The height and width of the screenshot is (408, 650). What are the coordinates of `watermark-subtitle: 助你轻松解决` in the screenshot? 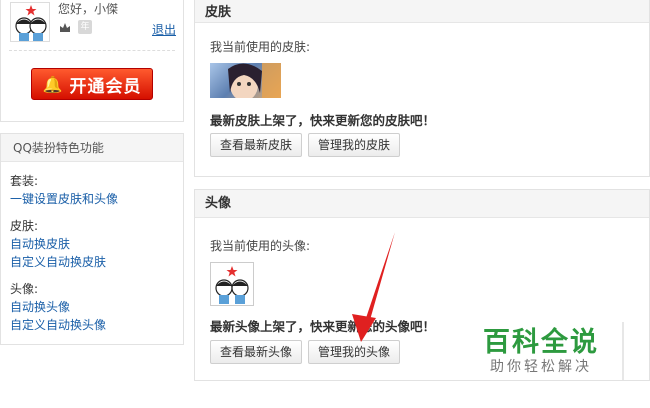 It's located at (541, 367).